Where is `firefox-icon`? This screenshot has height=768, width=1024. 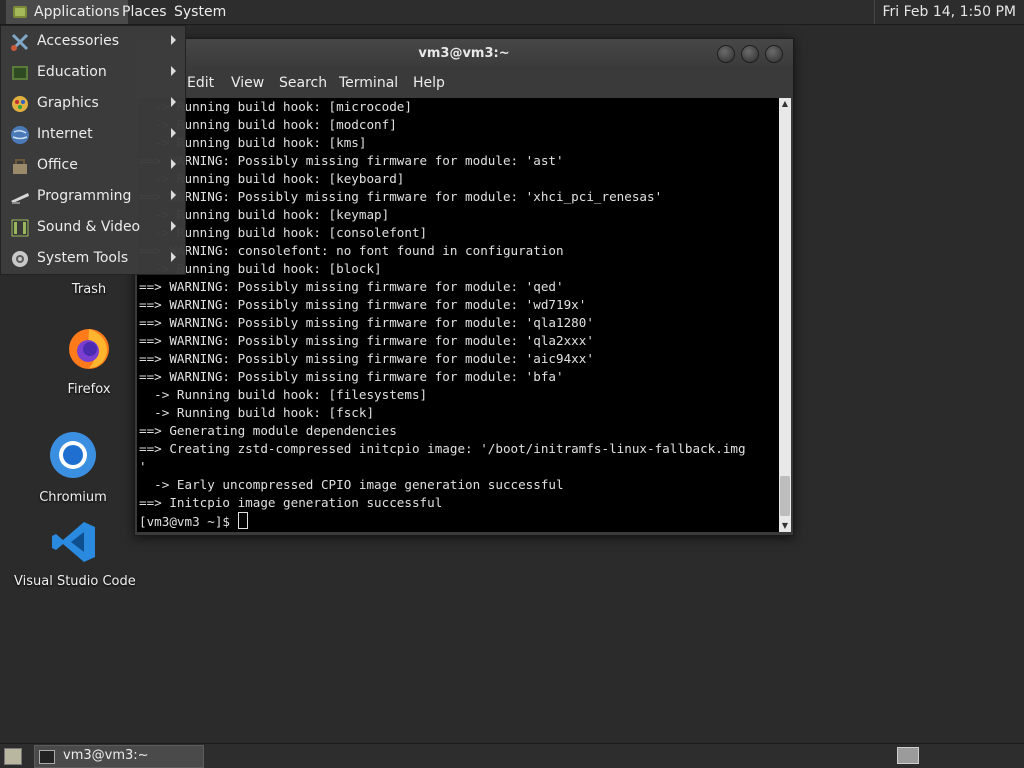 firefox-icon is located at coordinates (89, 349).